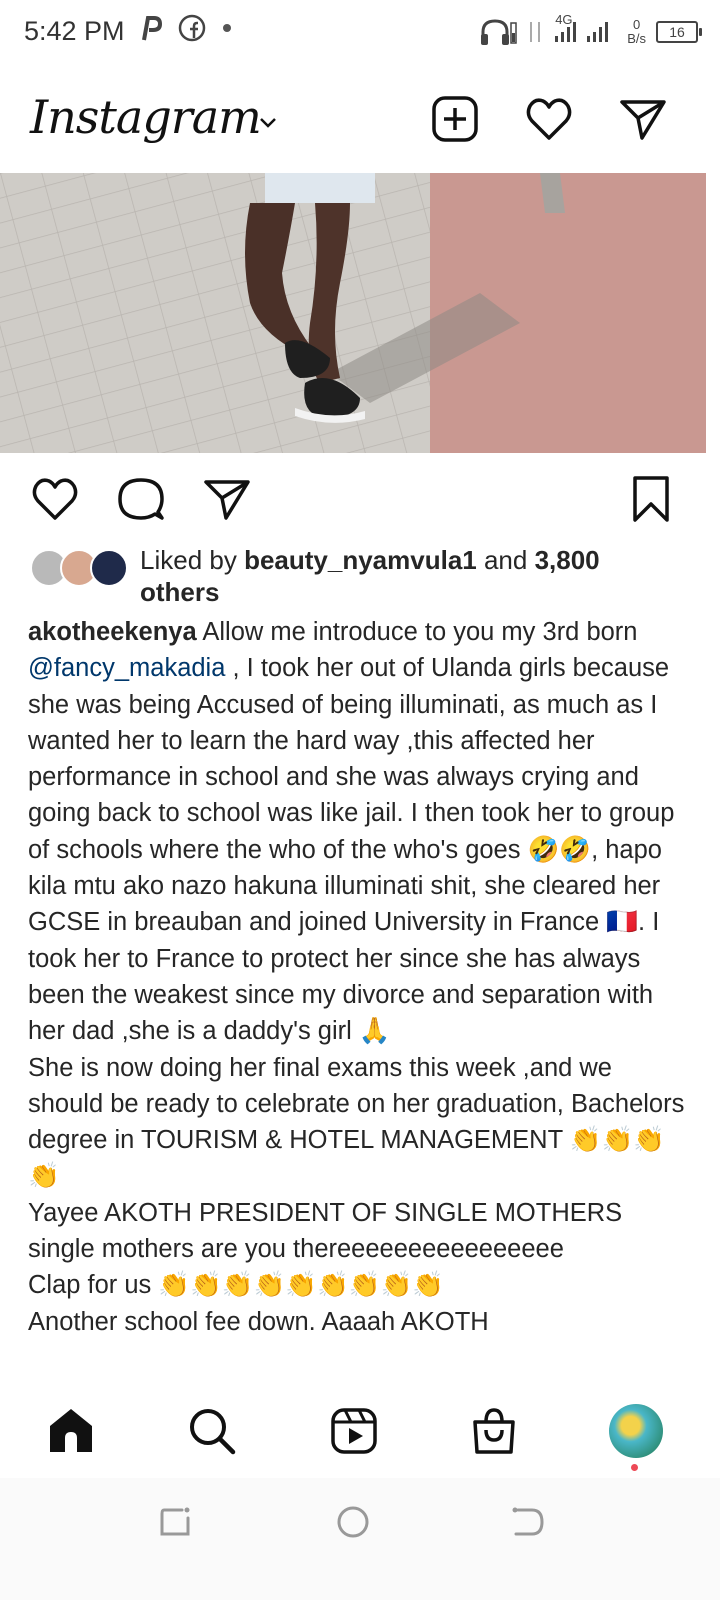 The height and width of the screenshot is (1600, 720). Describe the element at coordinates (236, 1285) in the screenshot. I see `caption-line: Clap for us 👏👏👏👏👏👏👏👏👏` at that location.